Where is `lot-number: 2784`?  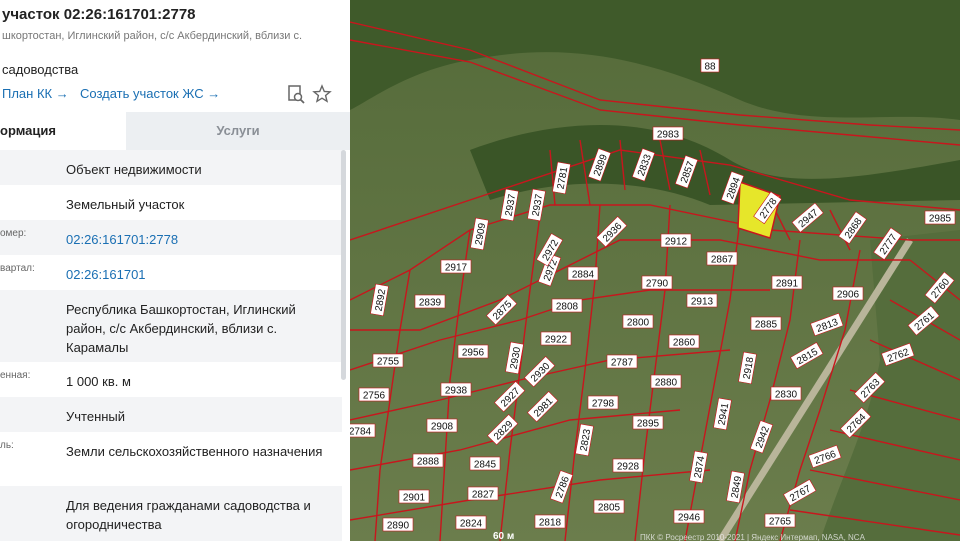 lot-number: 2784 is located at coordinates (361, 432).